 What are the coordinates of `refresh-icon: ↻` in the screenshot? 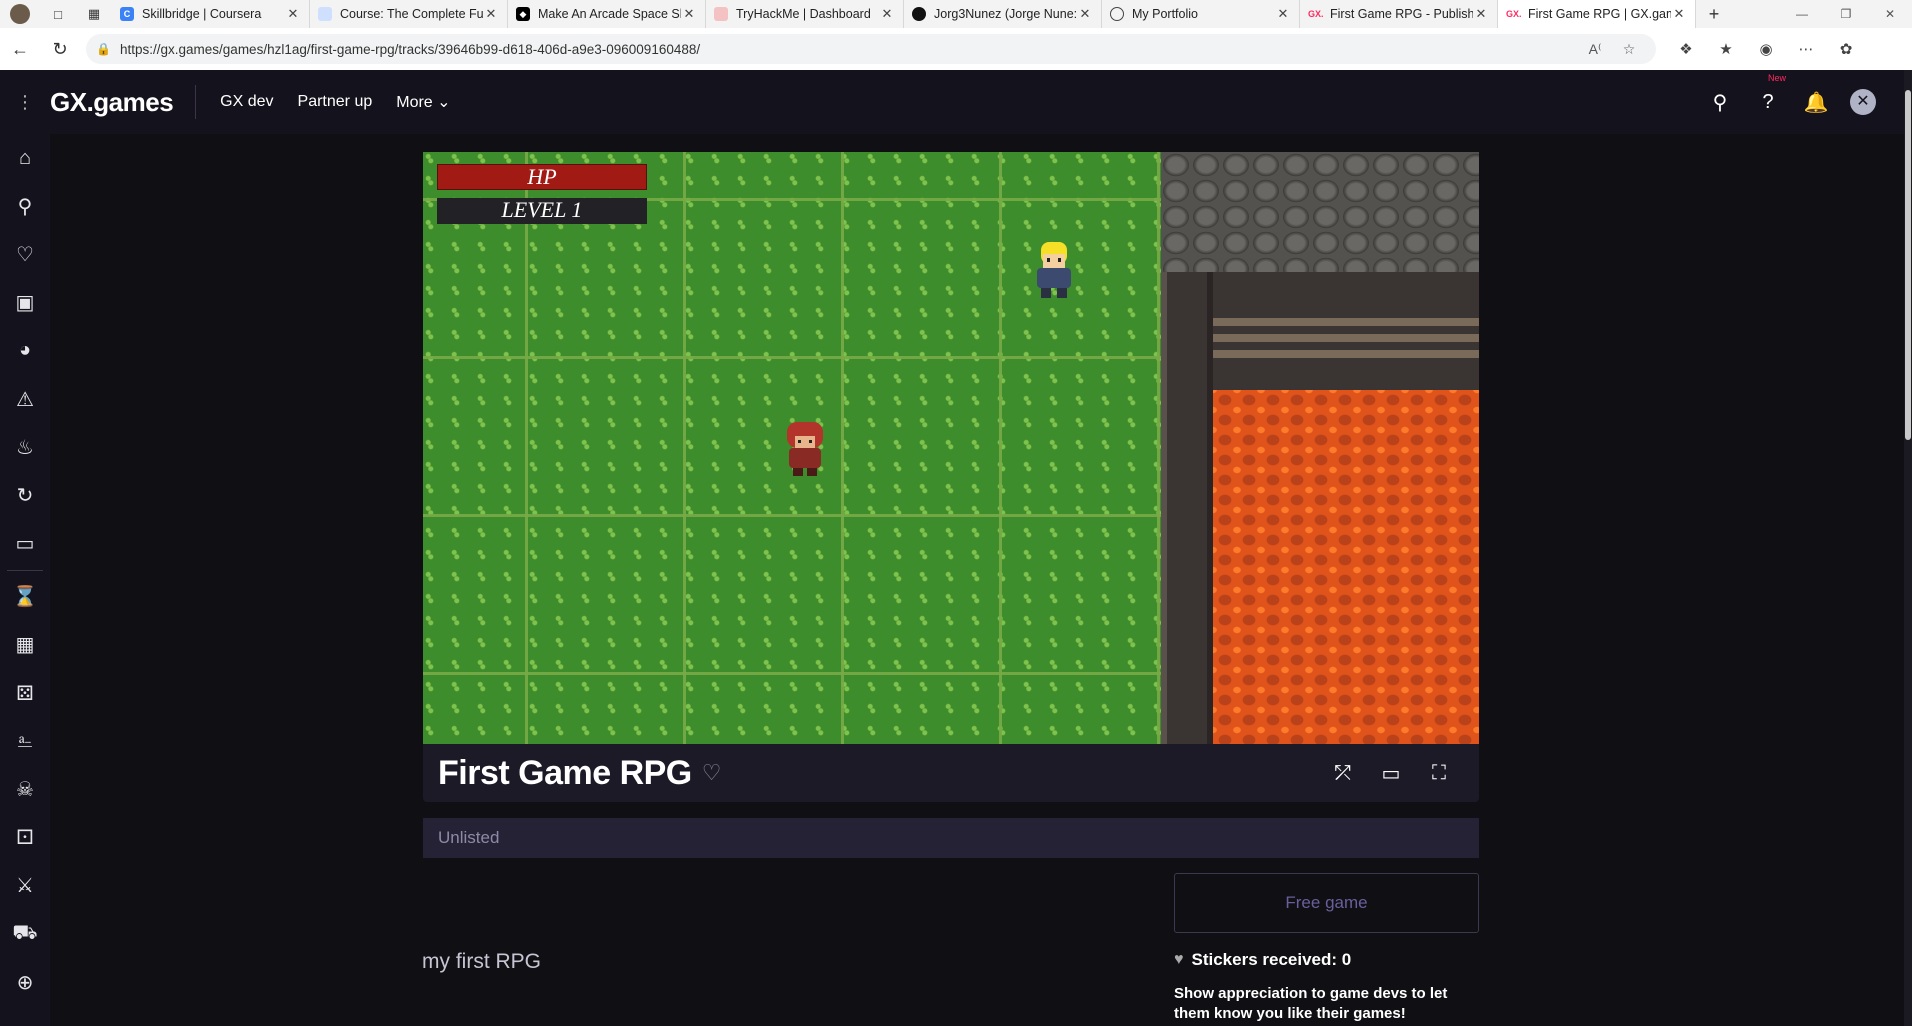 It's located at (60, 49).